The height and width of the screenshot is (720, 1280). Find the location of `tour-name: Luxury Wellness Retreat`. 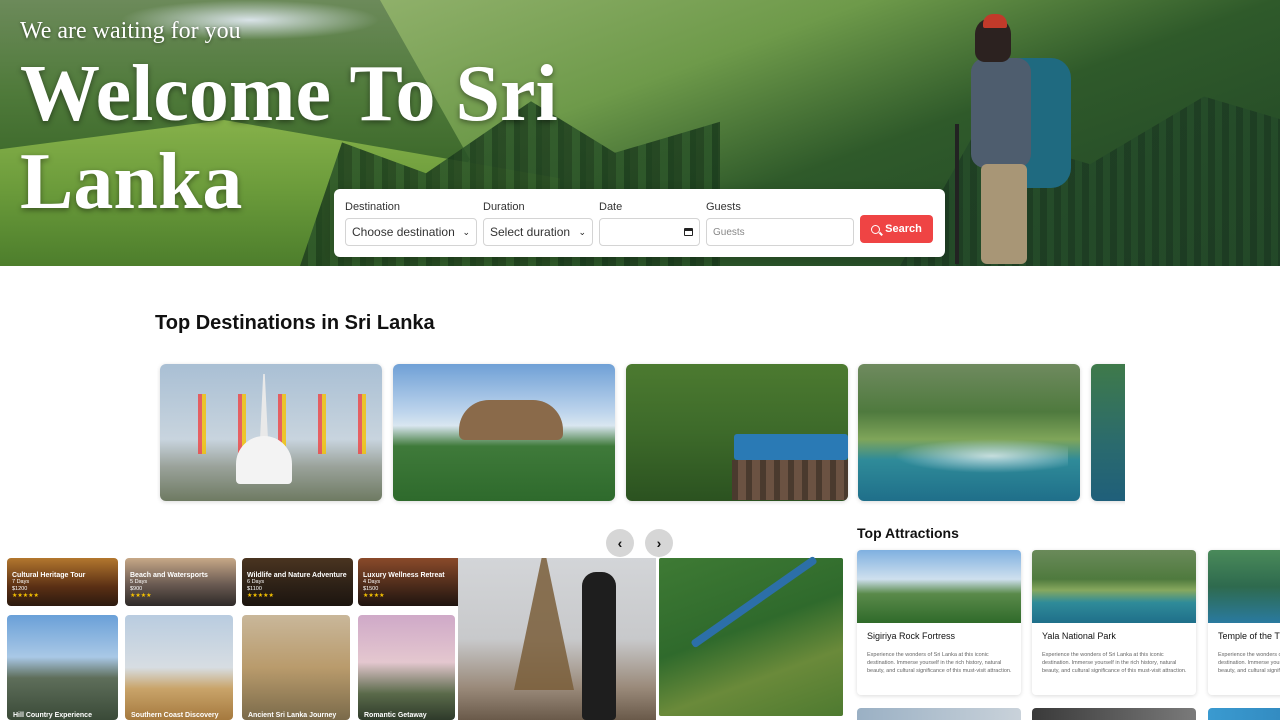

tour-name: Luxury Wellness Retreat is located at coordinates (404, 575).